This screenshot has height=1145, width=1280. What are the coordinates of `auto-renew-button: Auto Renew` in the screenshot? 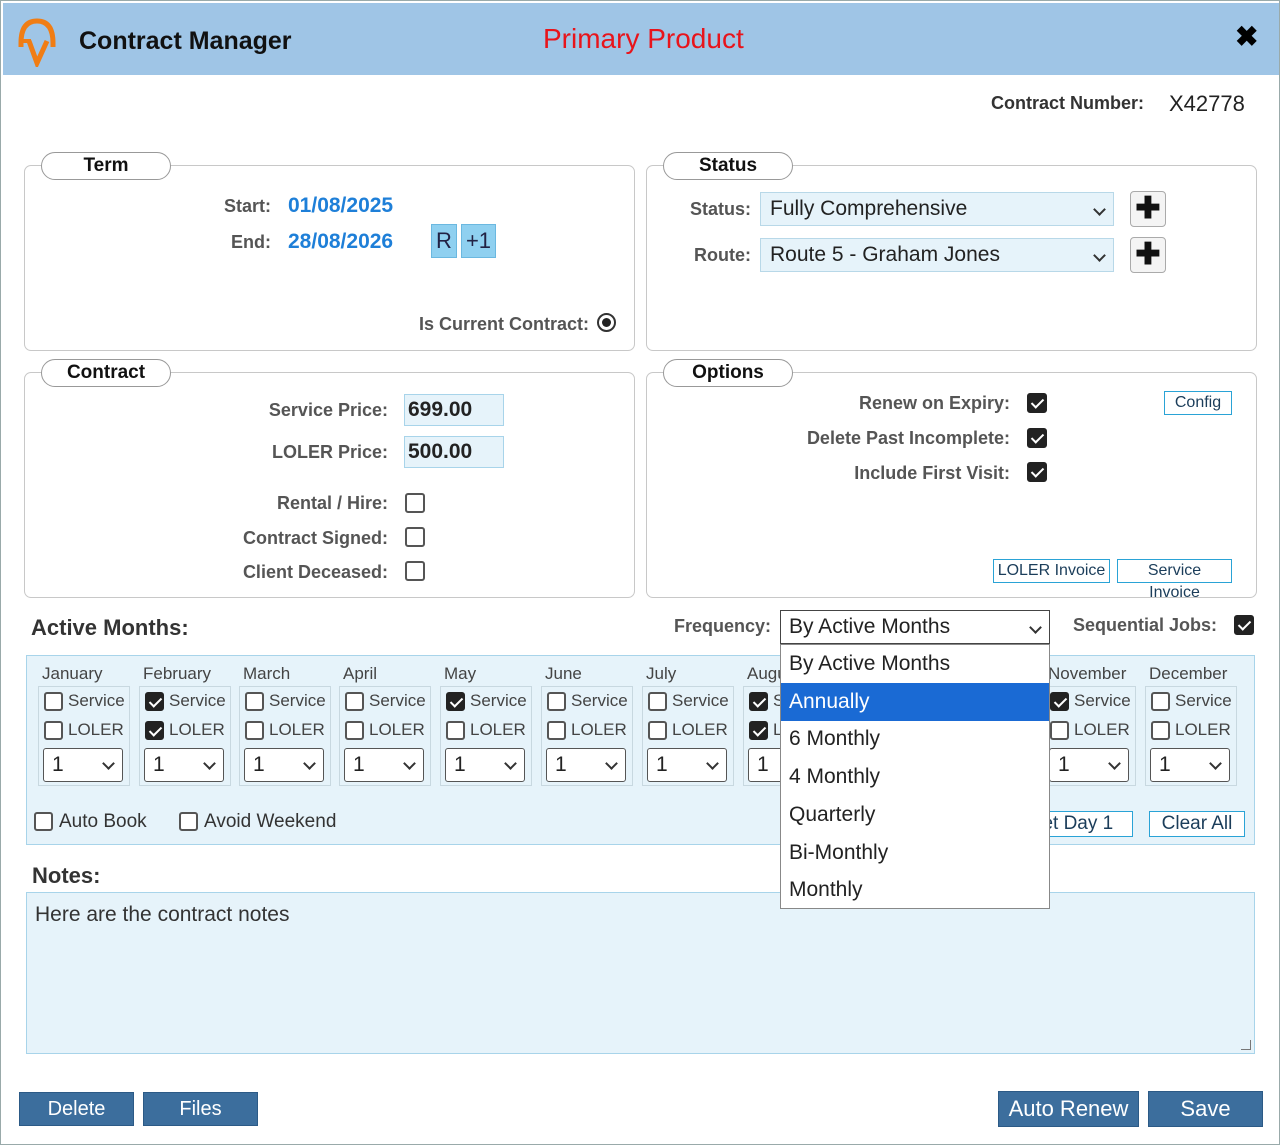 It's located at (1068, 1109).